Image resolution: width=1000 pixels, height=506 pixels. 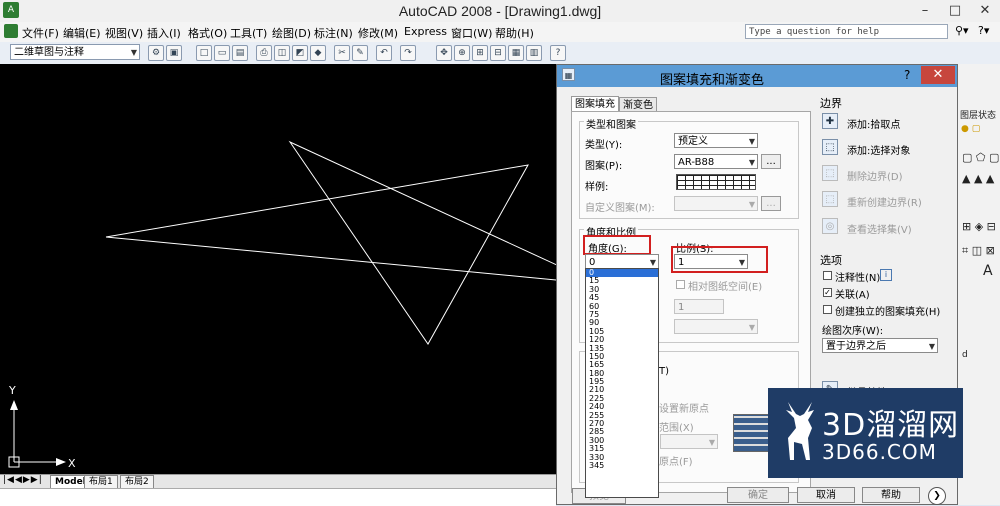 What do you see at coordinates (425, 31) in the screenshot?
I see `menu-express: Express` at bounding box center [425, 31].